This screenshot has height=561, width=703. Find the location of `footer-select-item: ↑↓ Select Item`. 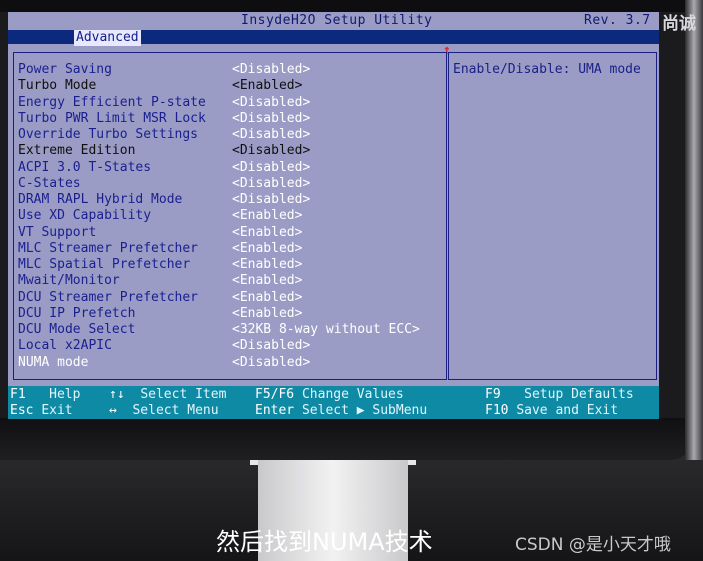

footer-select-item: ↑↓ Select Item is located at coordinates (167, 395).